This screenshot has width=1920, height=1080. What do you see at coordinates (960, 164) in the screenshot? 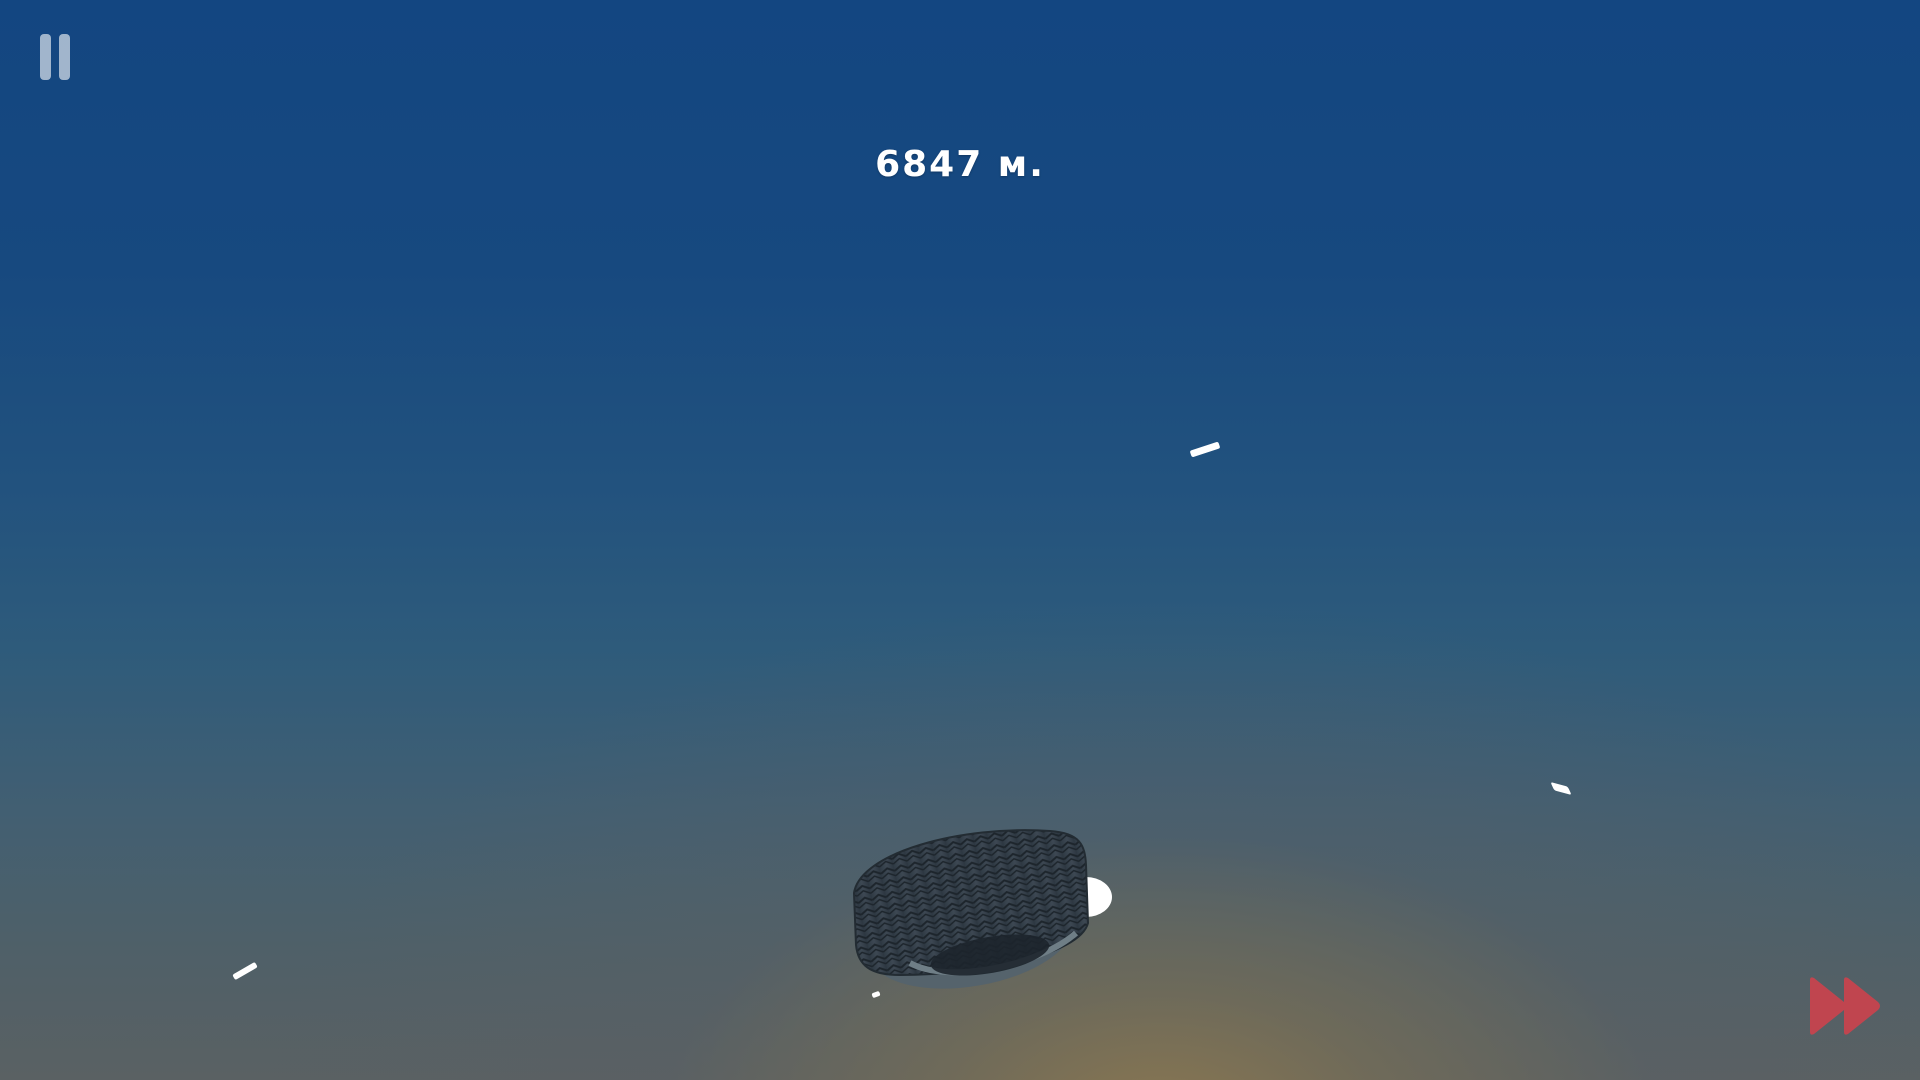
I see `distance-counter: 6847 м.` at bounding box center [960, 164].